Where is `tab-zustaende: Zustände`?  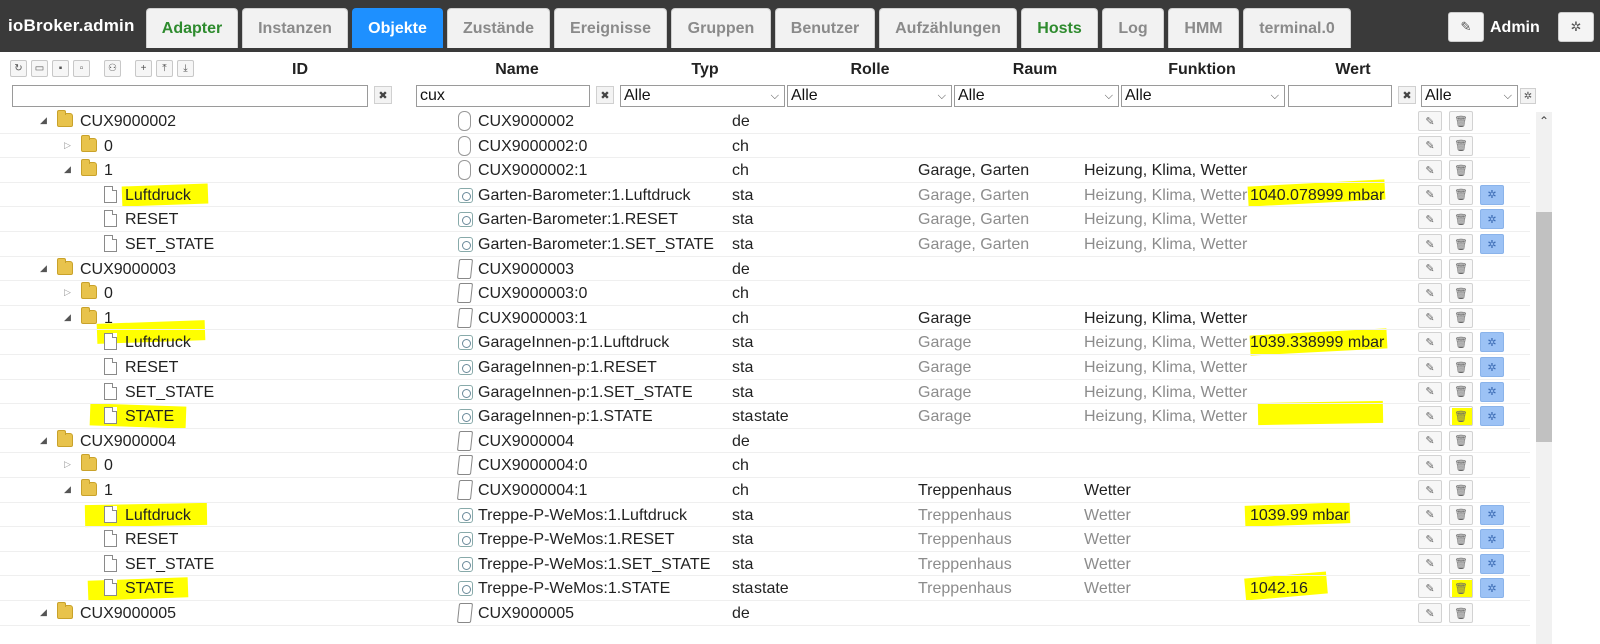
tab-zustaende: Zustände is located at coordinates (498, 28).